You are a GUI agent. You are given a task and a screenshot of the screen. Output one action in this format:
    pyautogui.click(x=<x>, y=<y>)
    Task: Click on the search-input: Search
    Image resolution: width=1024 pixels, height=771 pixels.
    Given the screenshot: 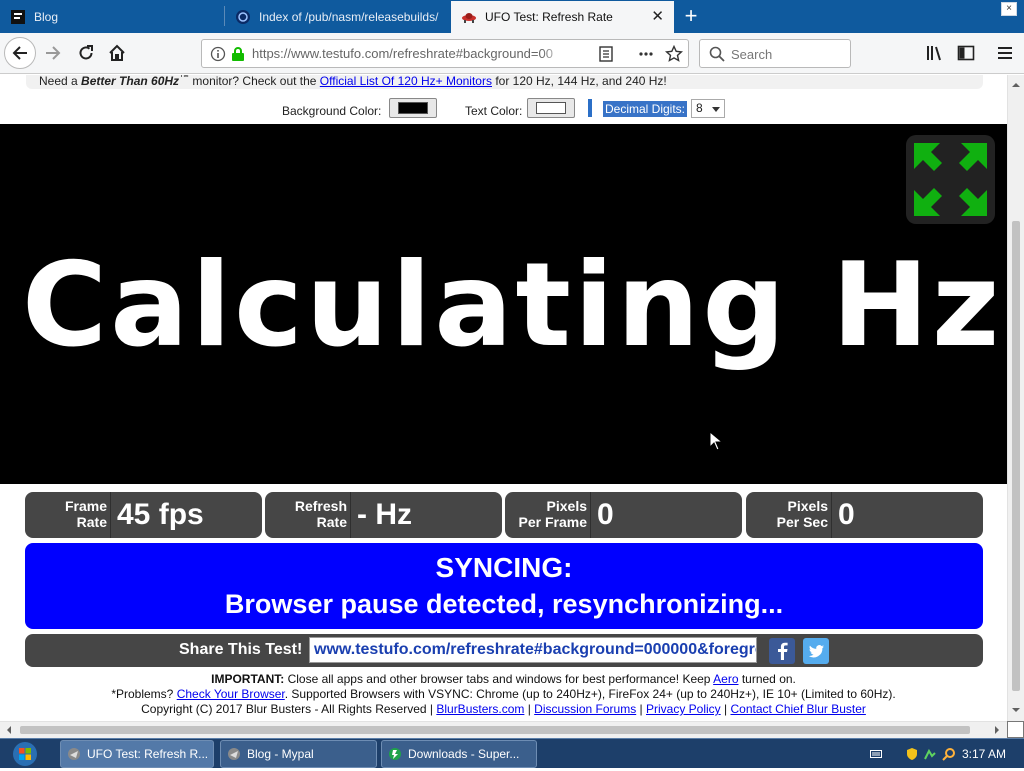 What is the action you would take?
    pyautogui.click(x=775, y=53)
    